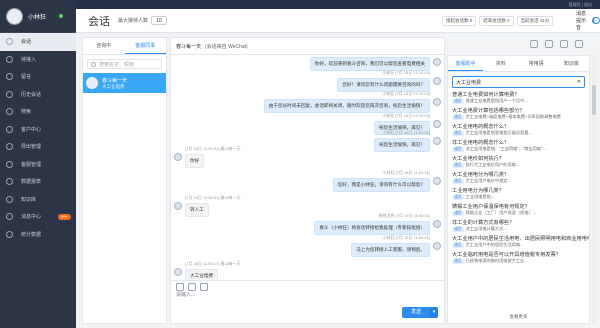 The width and height of the screenshot is (600, 328). What do you see at coordinates (402, 145) in the screenshot?
I see `message-bubble: 祝您生活愉快，再见！` at bounding box center [402, 145].